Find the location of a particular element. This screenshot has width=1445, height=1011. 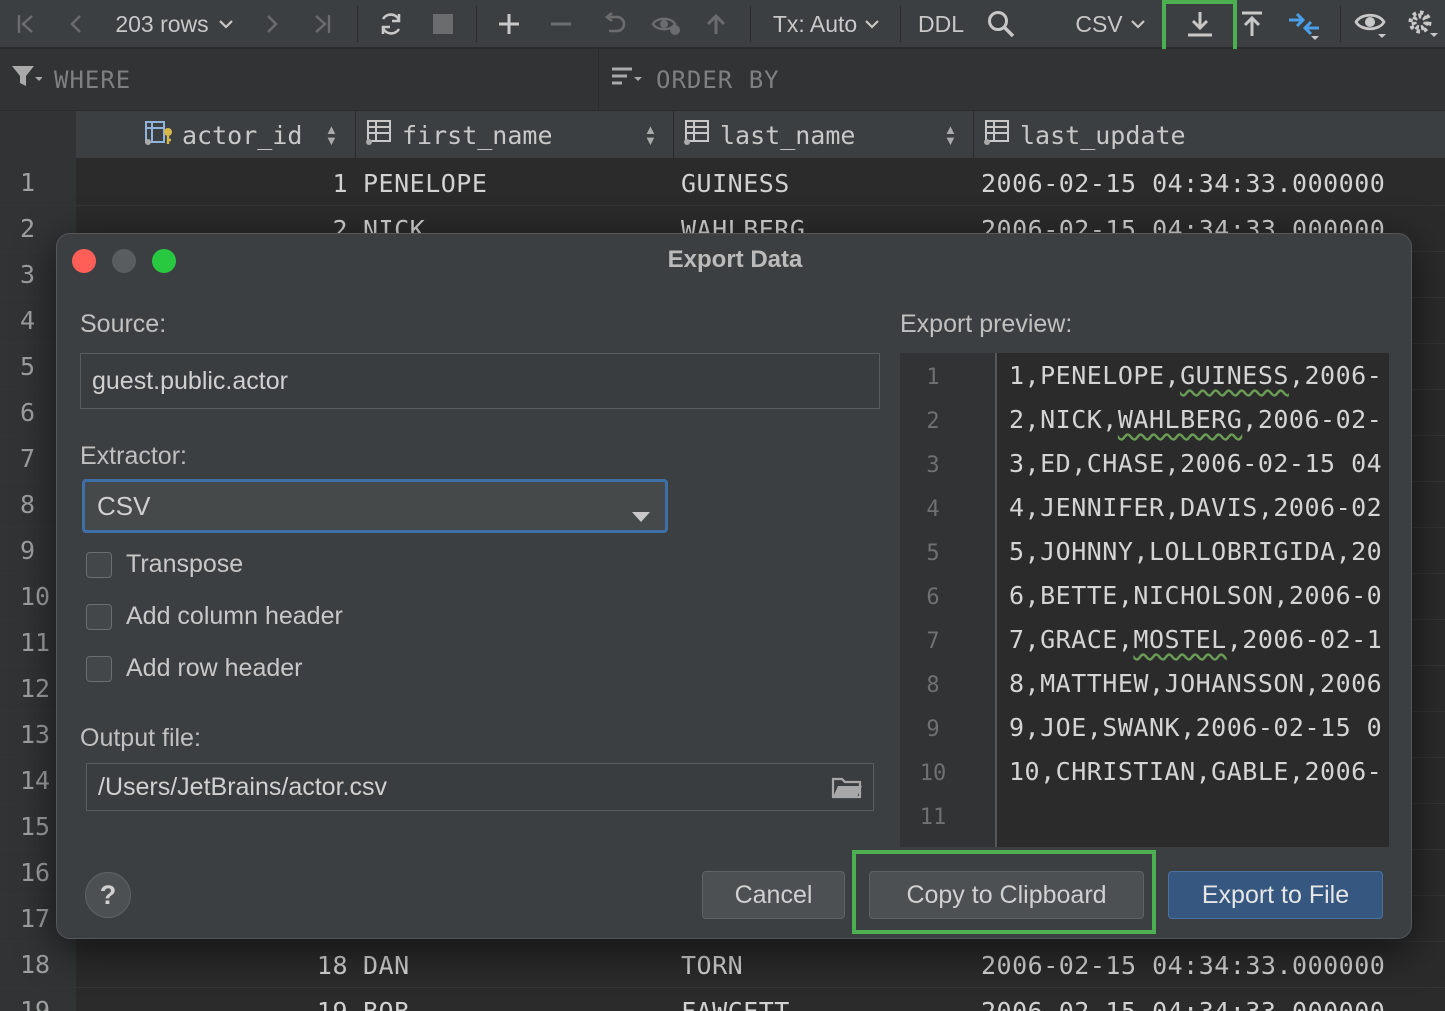

format-dropdown: CSV is located at coordinates (1110, 24).